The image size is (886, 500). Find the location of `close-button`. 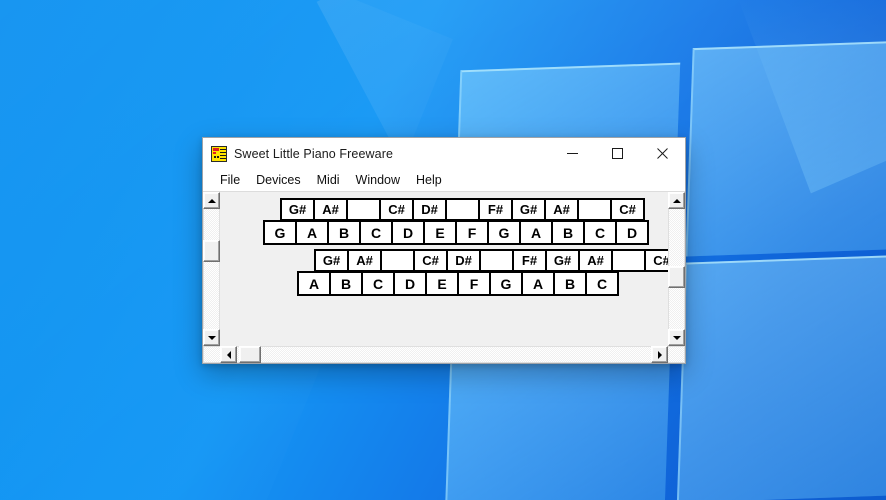

close-button is located at coordinates (662, 153).